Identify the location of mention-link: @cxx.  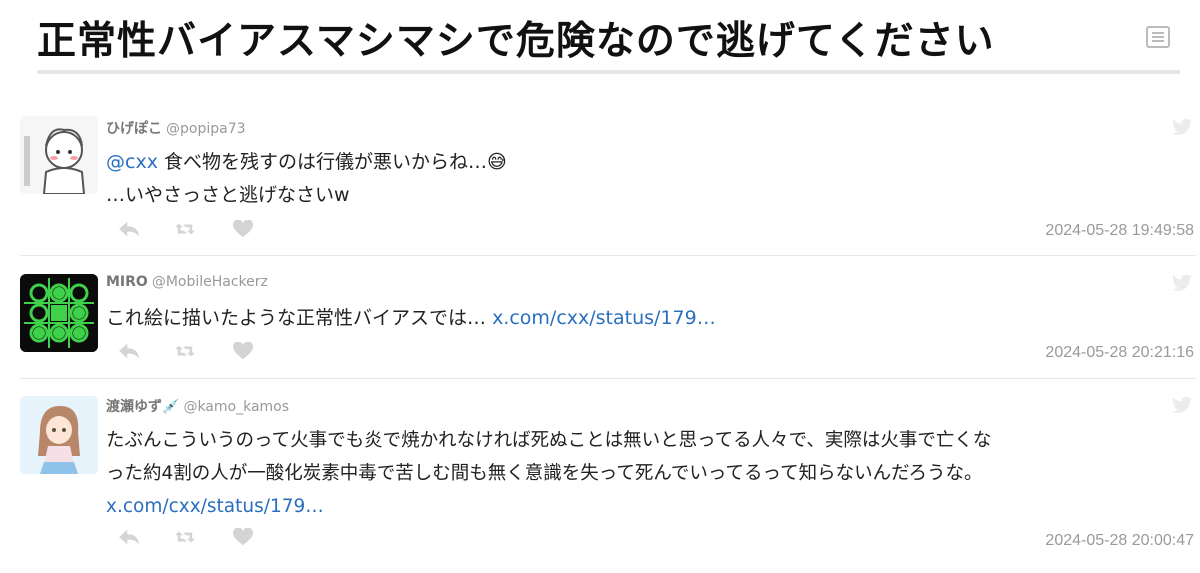
(132, 162).